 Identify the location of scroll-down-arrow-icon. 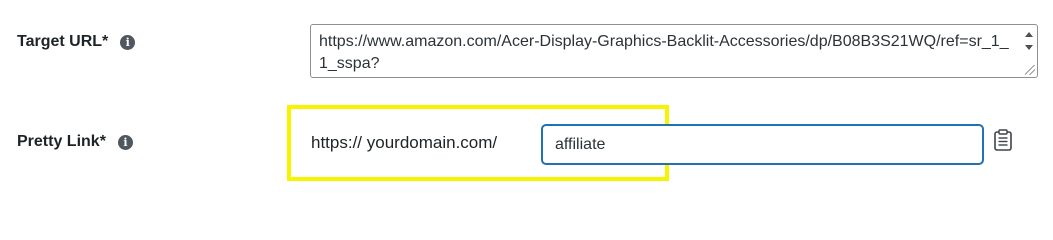
(1029, 47).